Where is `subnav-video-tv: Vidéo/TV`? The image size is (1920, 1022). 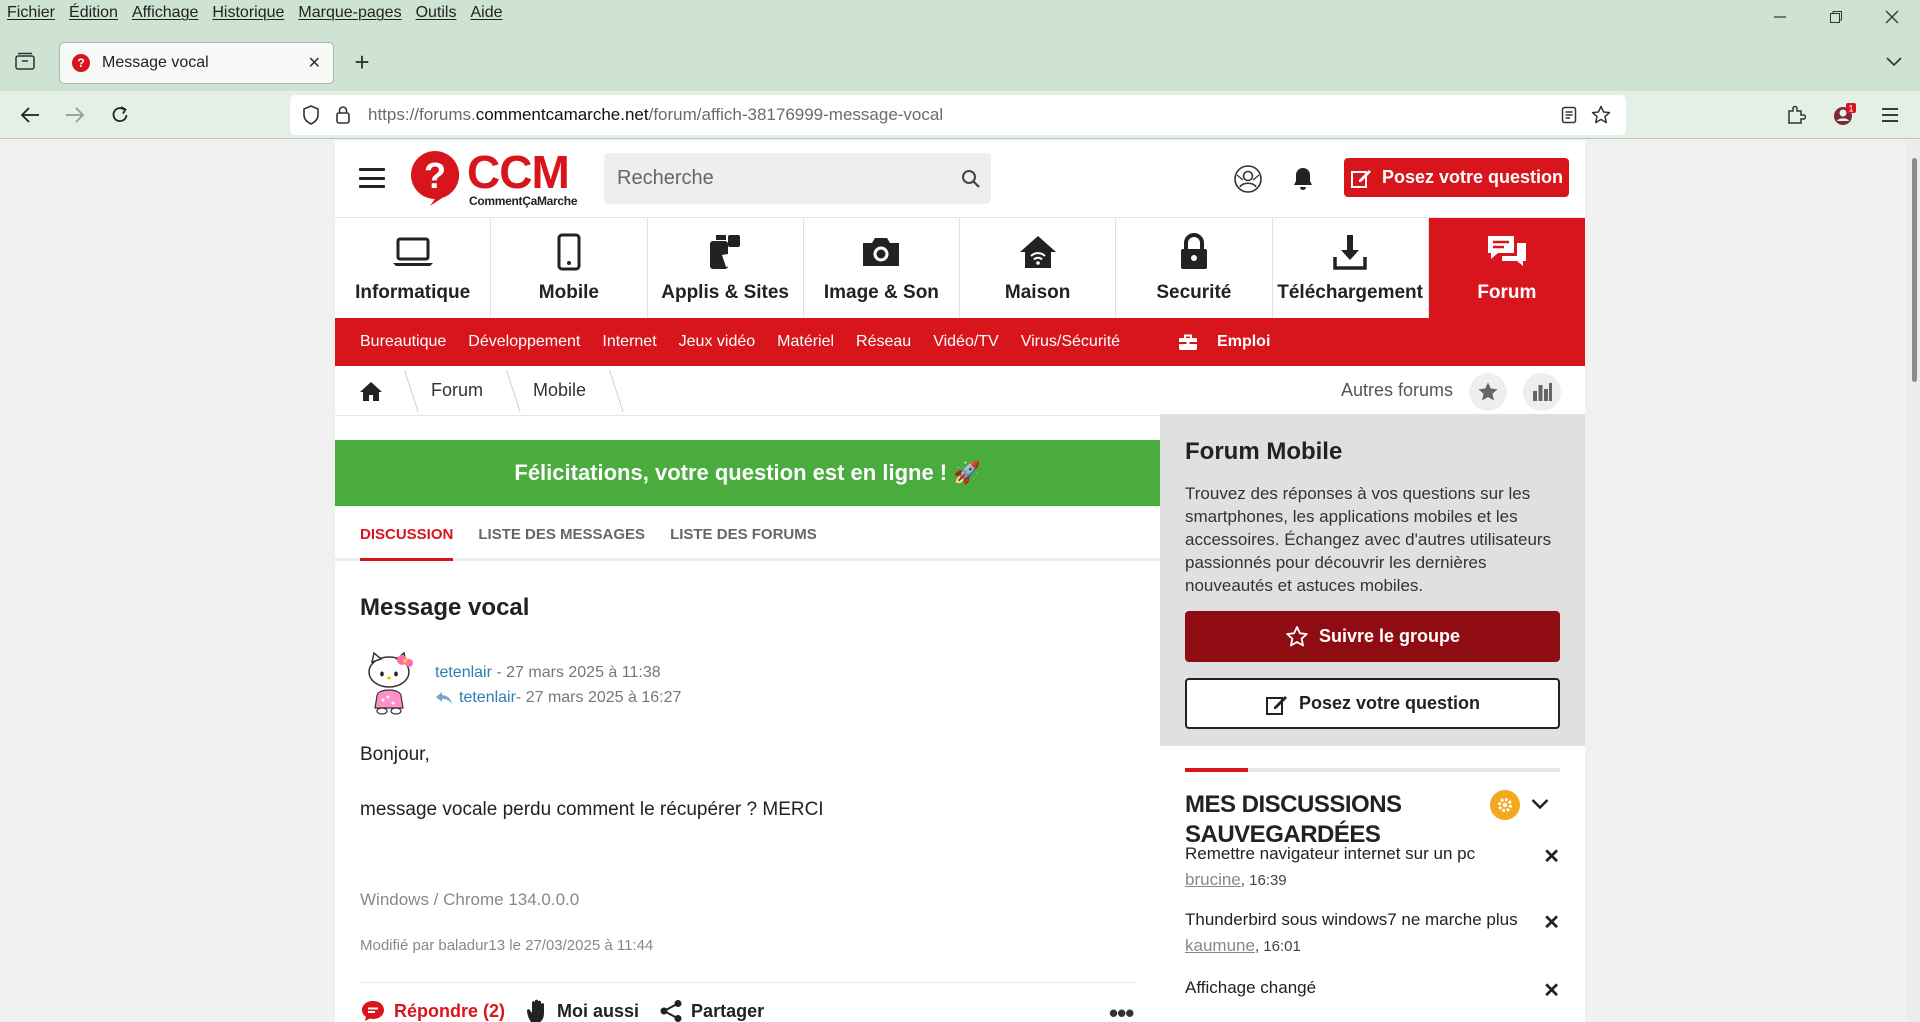 subnav-video-tv: Vidéo/TV is located at coordinates (966, 342).